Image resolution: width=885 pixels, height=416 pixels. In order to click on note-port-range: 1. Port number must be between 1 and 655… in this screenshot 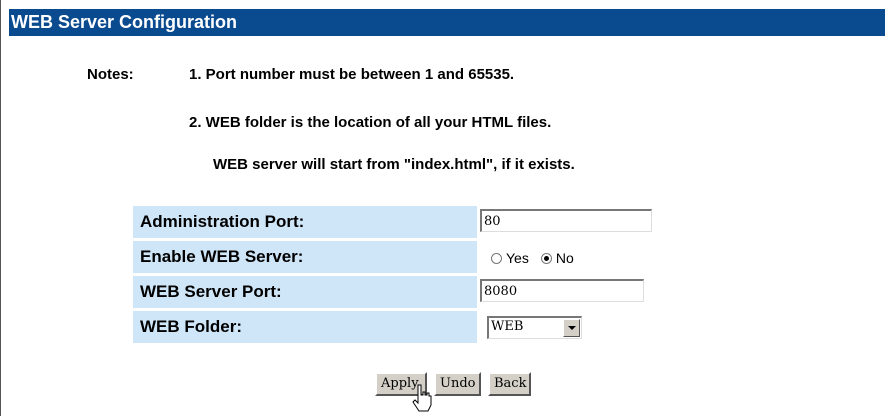, I will do `click(352, 74)`.